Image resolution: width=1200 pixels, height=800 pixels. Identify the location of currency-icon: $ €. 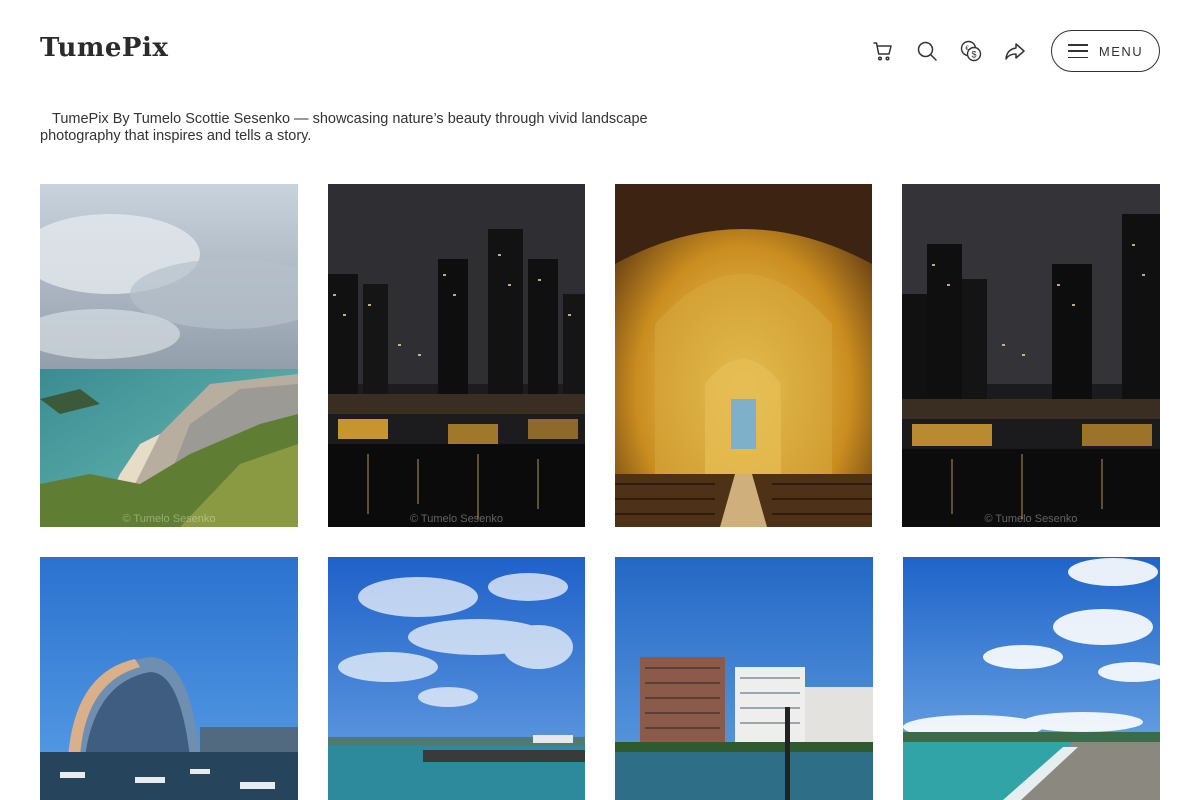
(971, 51).